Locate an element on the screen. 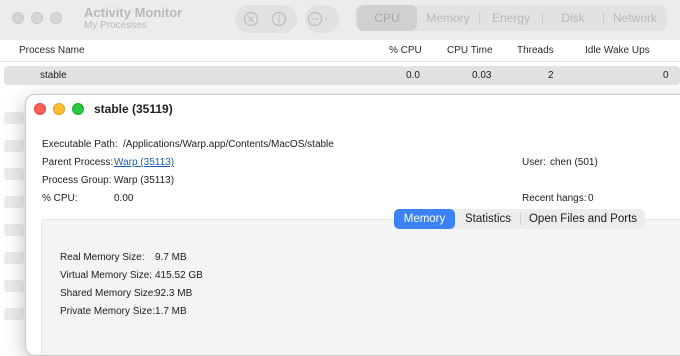 This screenshot has height=356, width=680. column-threads: Threads is located at coordinates (535, 50).